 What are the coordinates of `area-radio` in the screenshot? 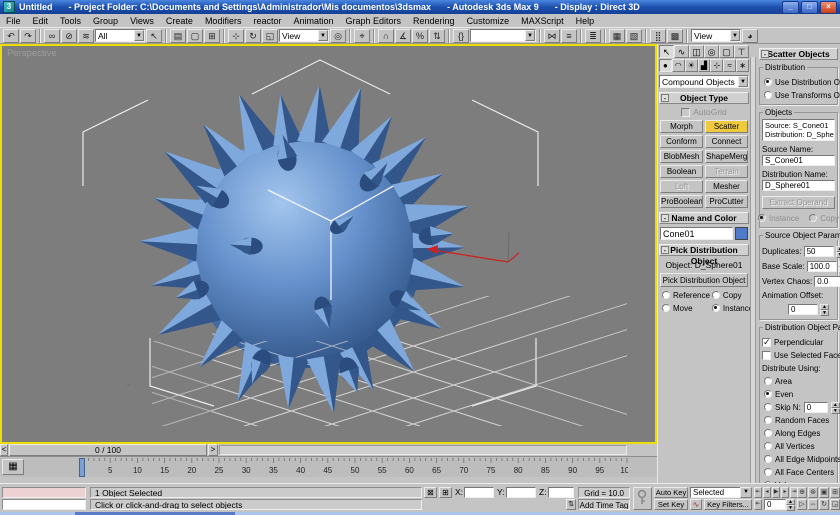 It's located at (768, 381).